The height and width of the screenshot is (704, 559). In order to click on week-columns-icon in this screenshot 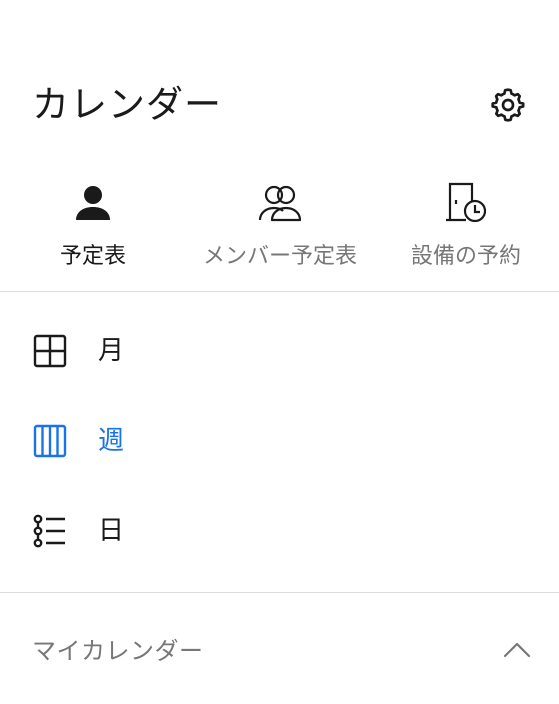, I will do `click(50, 441)`.